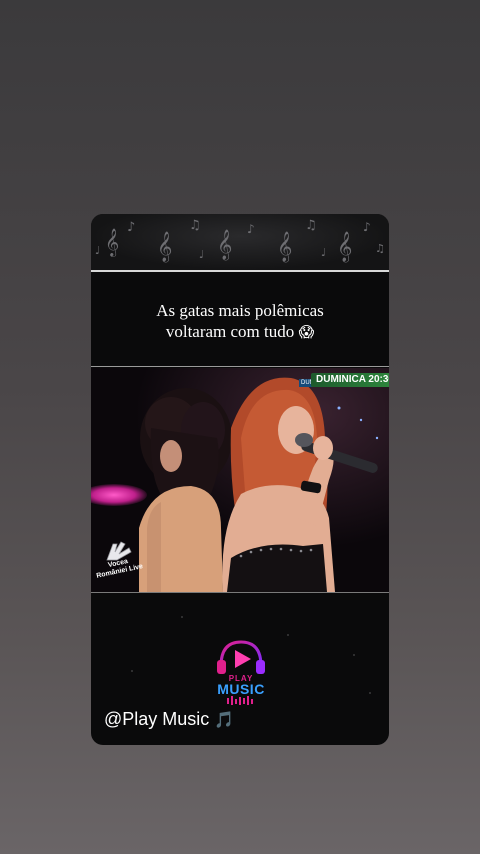  I want to click on play-music-logo: PLAY MUSIC, so click(241, 672).